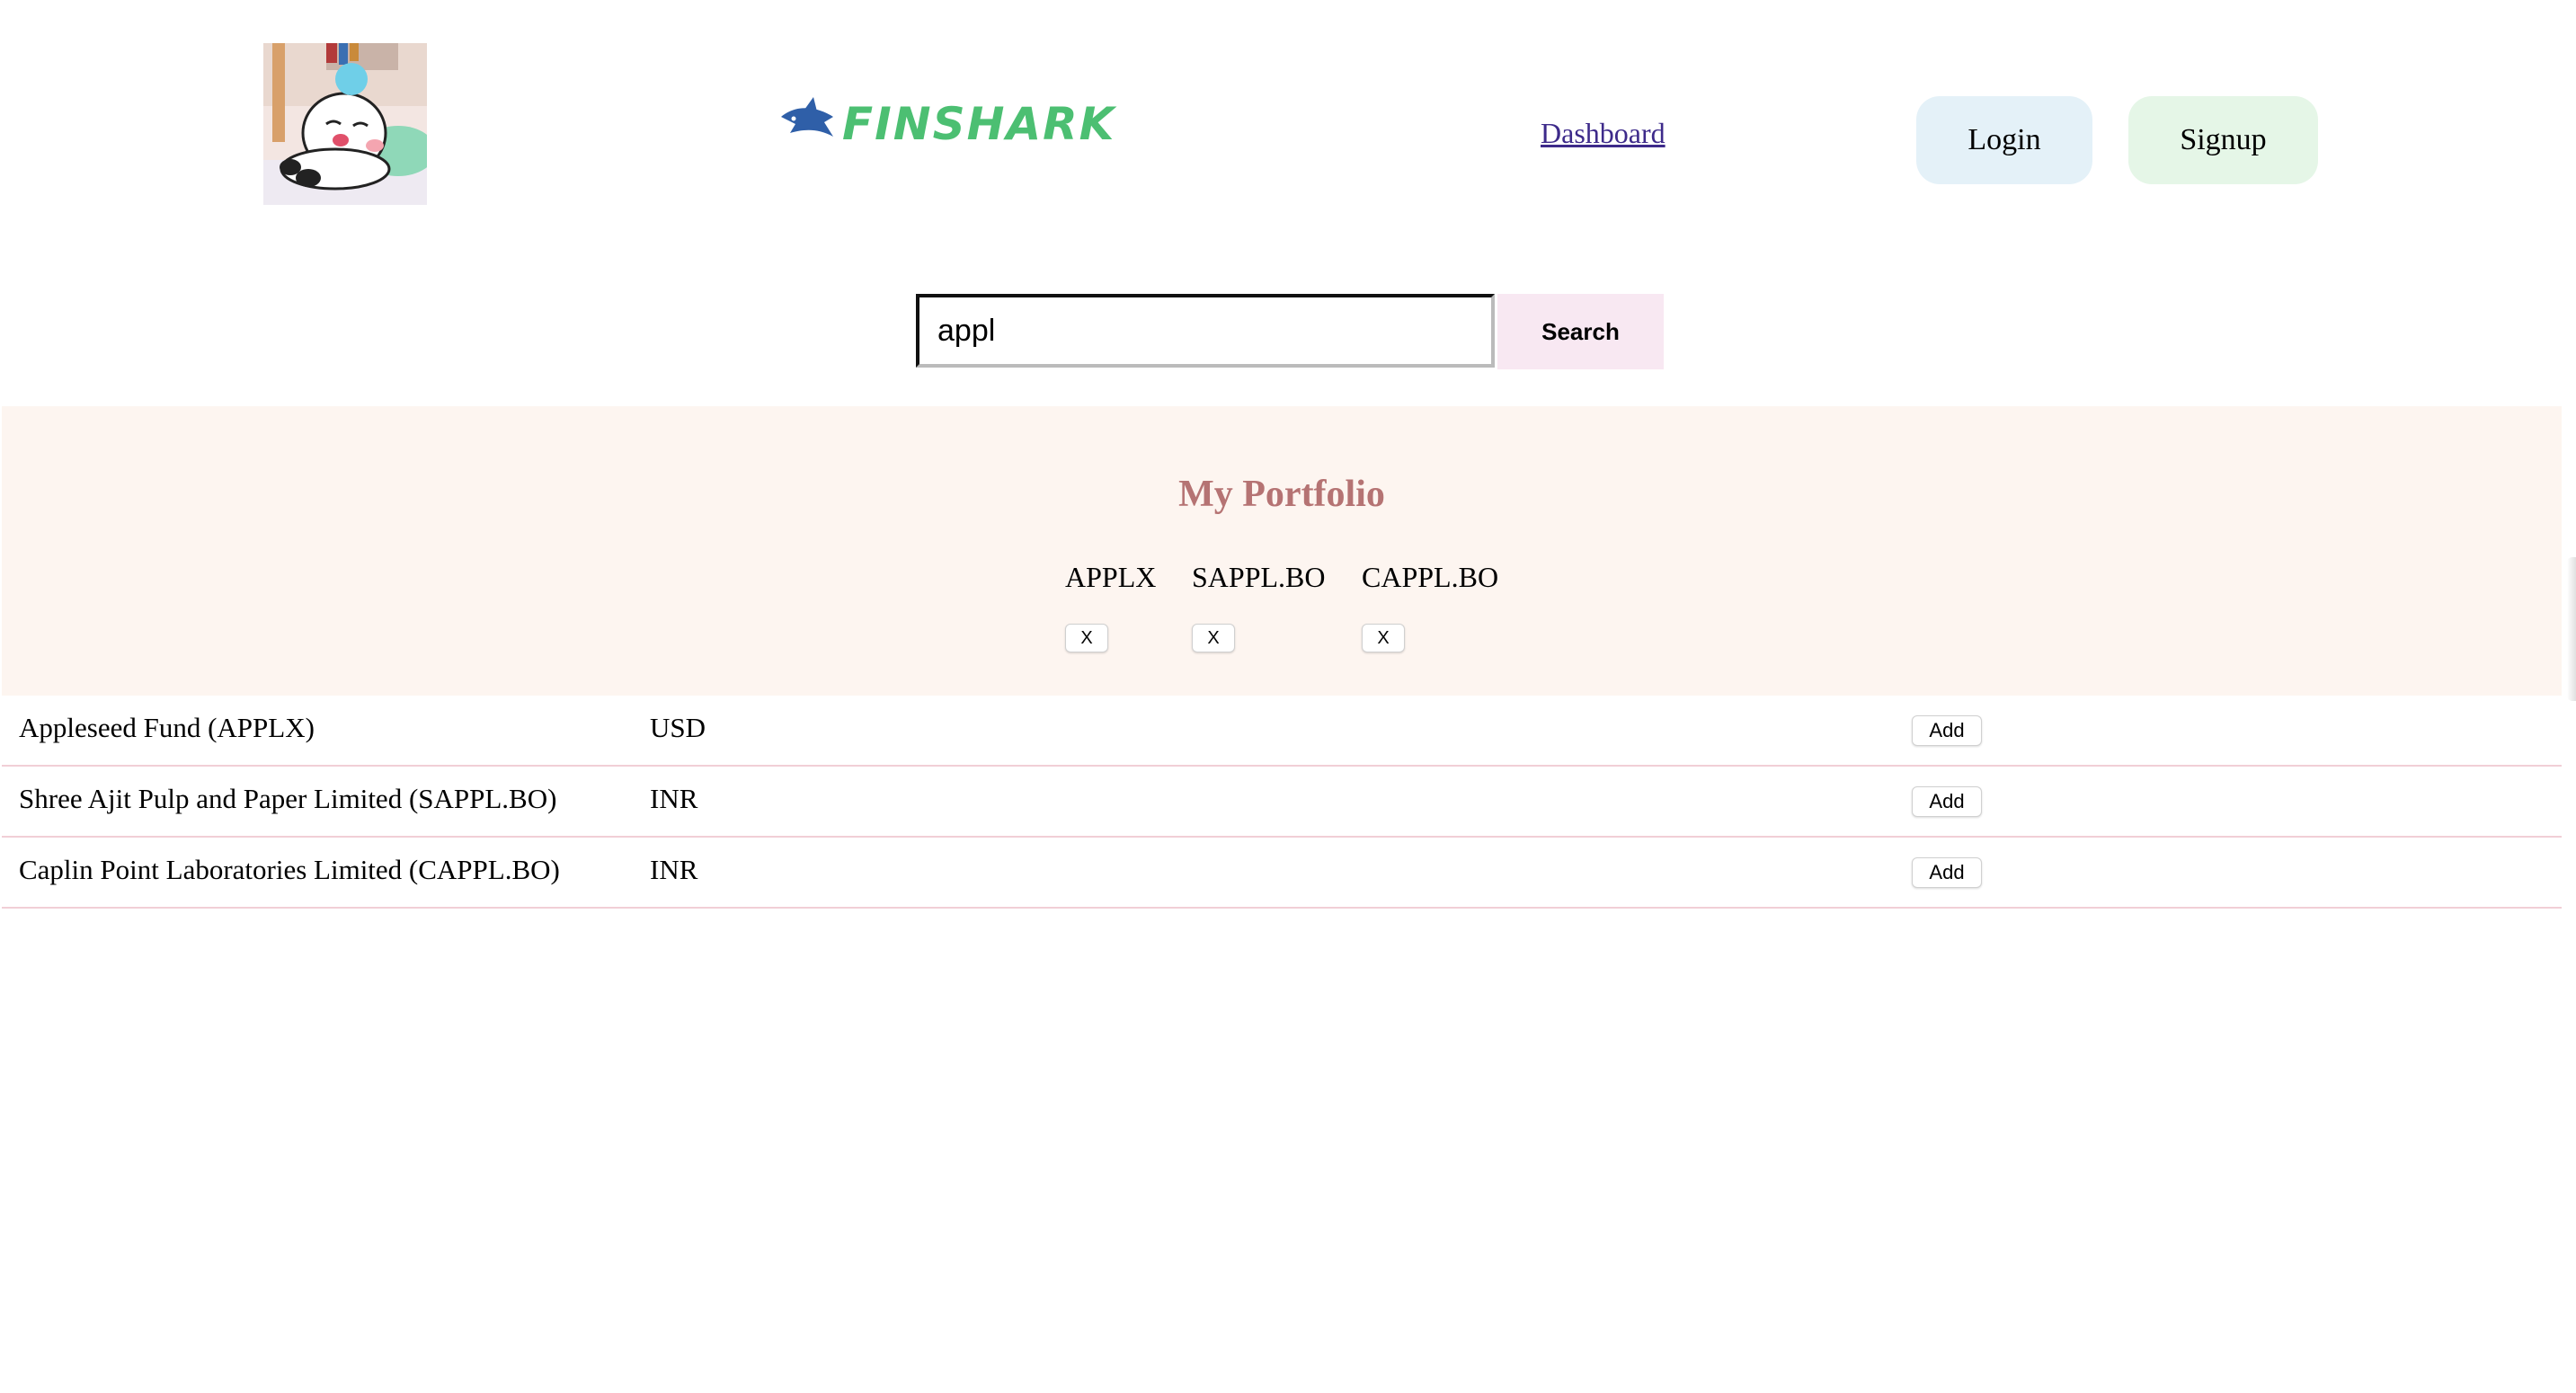 This screenshot has height=1393, width=2576. I want to click on portfolio-title: My Portfolio, so click(1281, 494).